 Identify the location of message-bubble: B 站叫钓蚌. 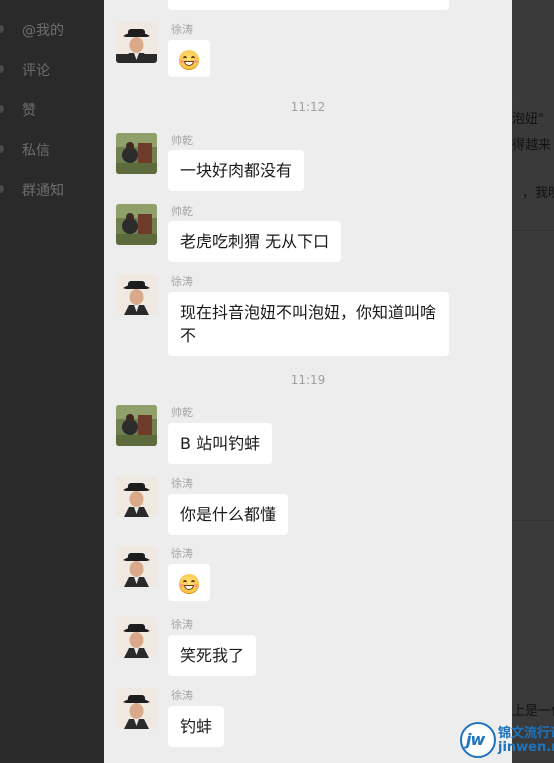
(220, 443).